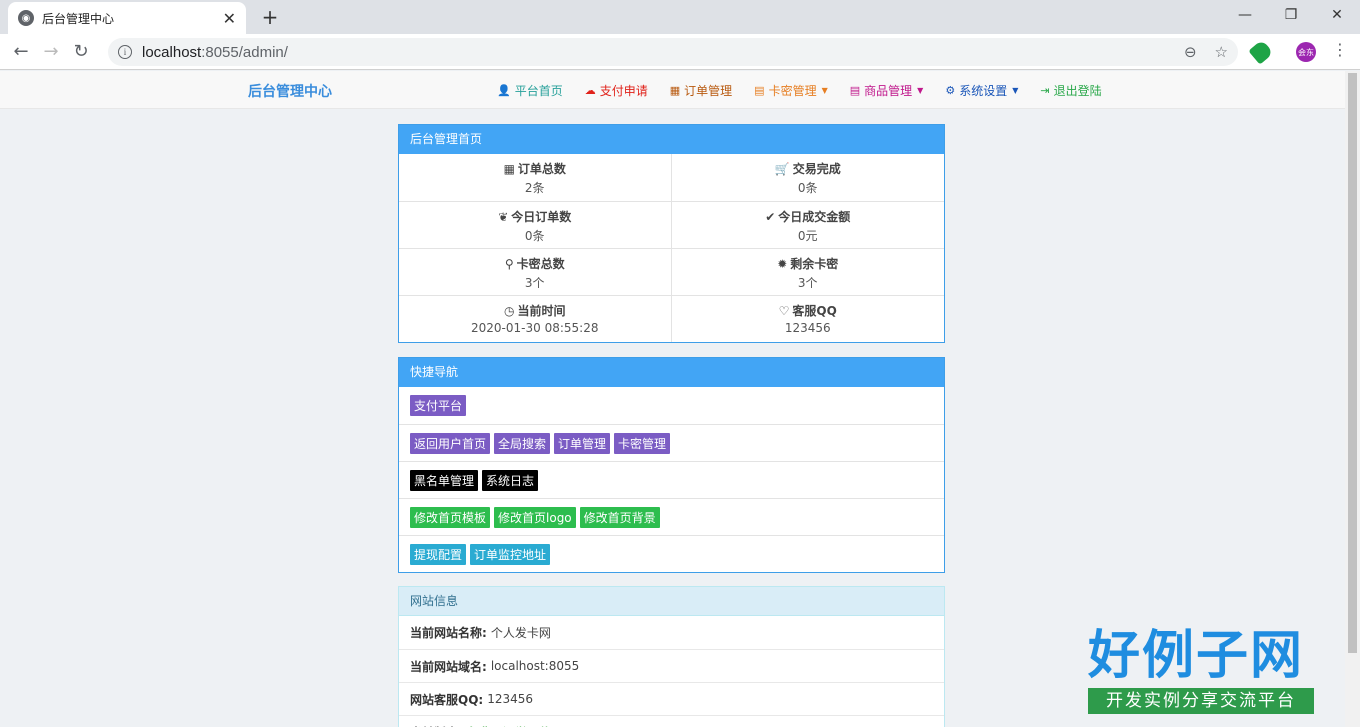 This screenshot has width=1360, height=727. Describe the element at coordinates (535, 328) in the screenshot. I see `stat-value: 2020-01-30 08:55:28` at that location.